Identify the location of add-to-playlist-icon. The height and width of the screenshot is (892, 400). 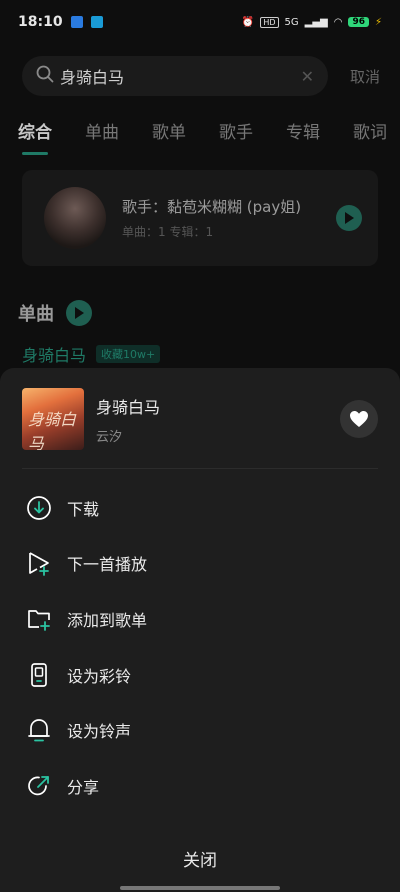
(39, 619).